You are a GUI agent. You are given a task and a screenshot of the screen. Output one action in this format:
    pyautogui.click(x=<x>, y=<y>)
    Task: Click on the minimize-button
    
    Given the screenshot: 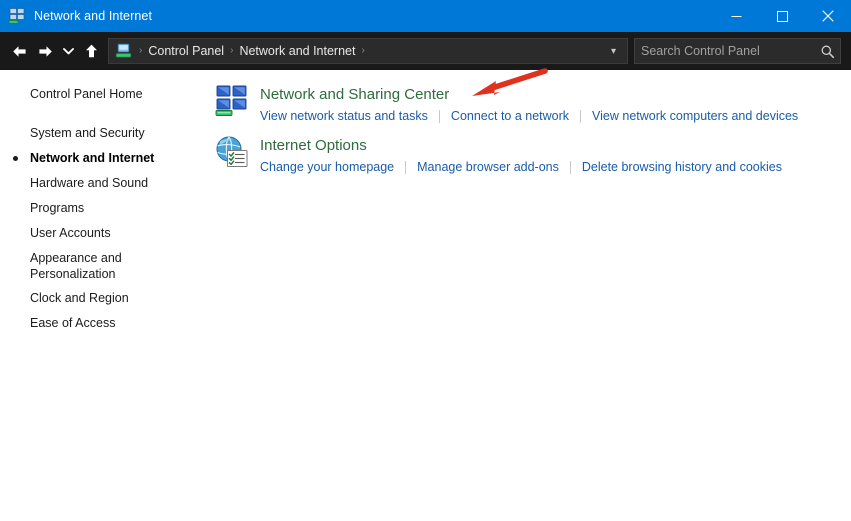 What is the action you would take?
    pyautogui.click(x=736, y=16)
    